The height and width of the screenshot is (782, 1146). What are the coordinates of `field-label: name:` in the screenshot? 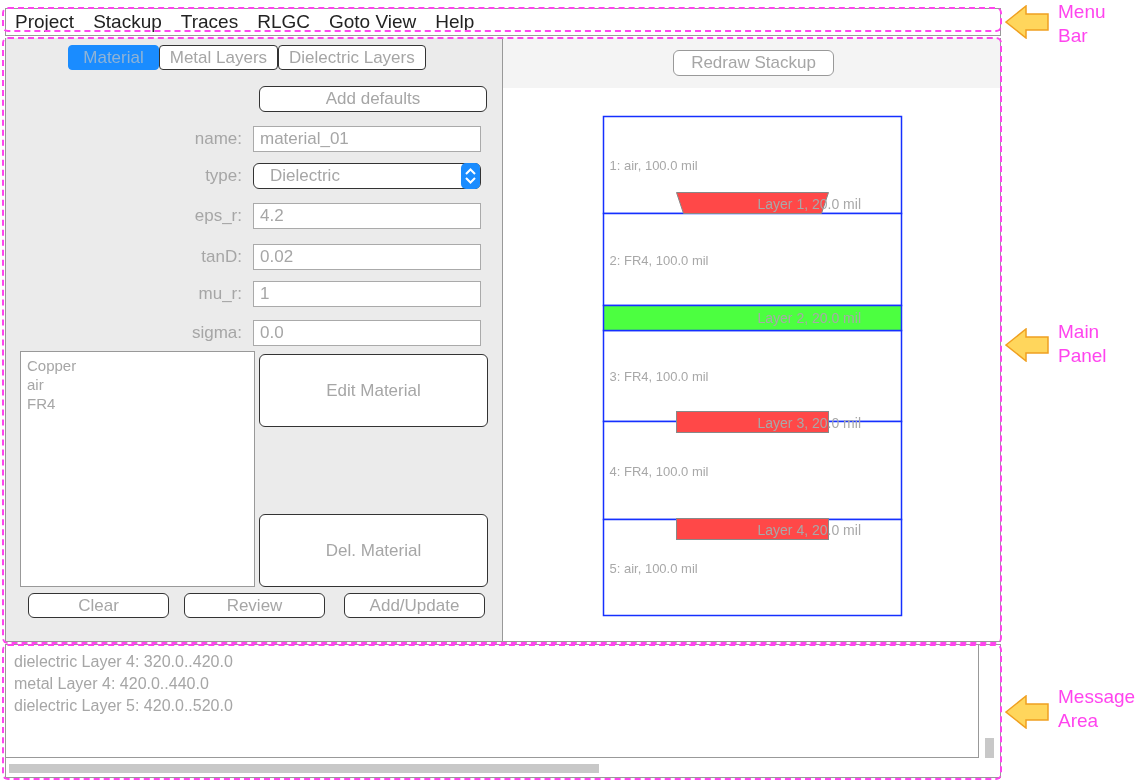 It's located at (218, 139).